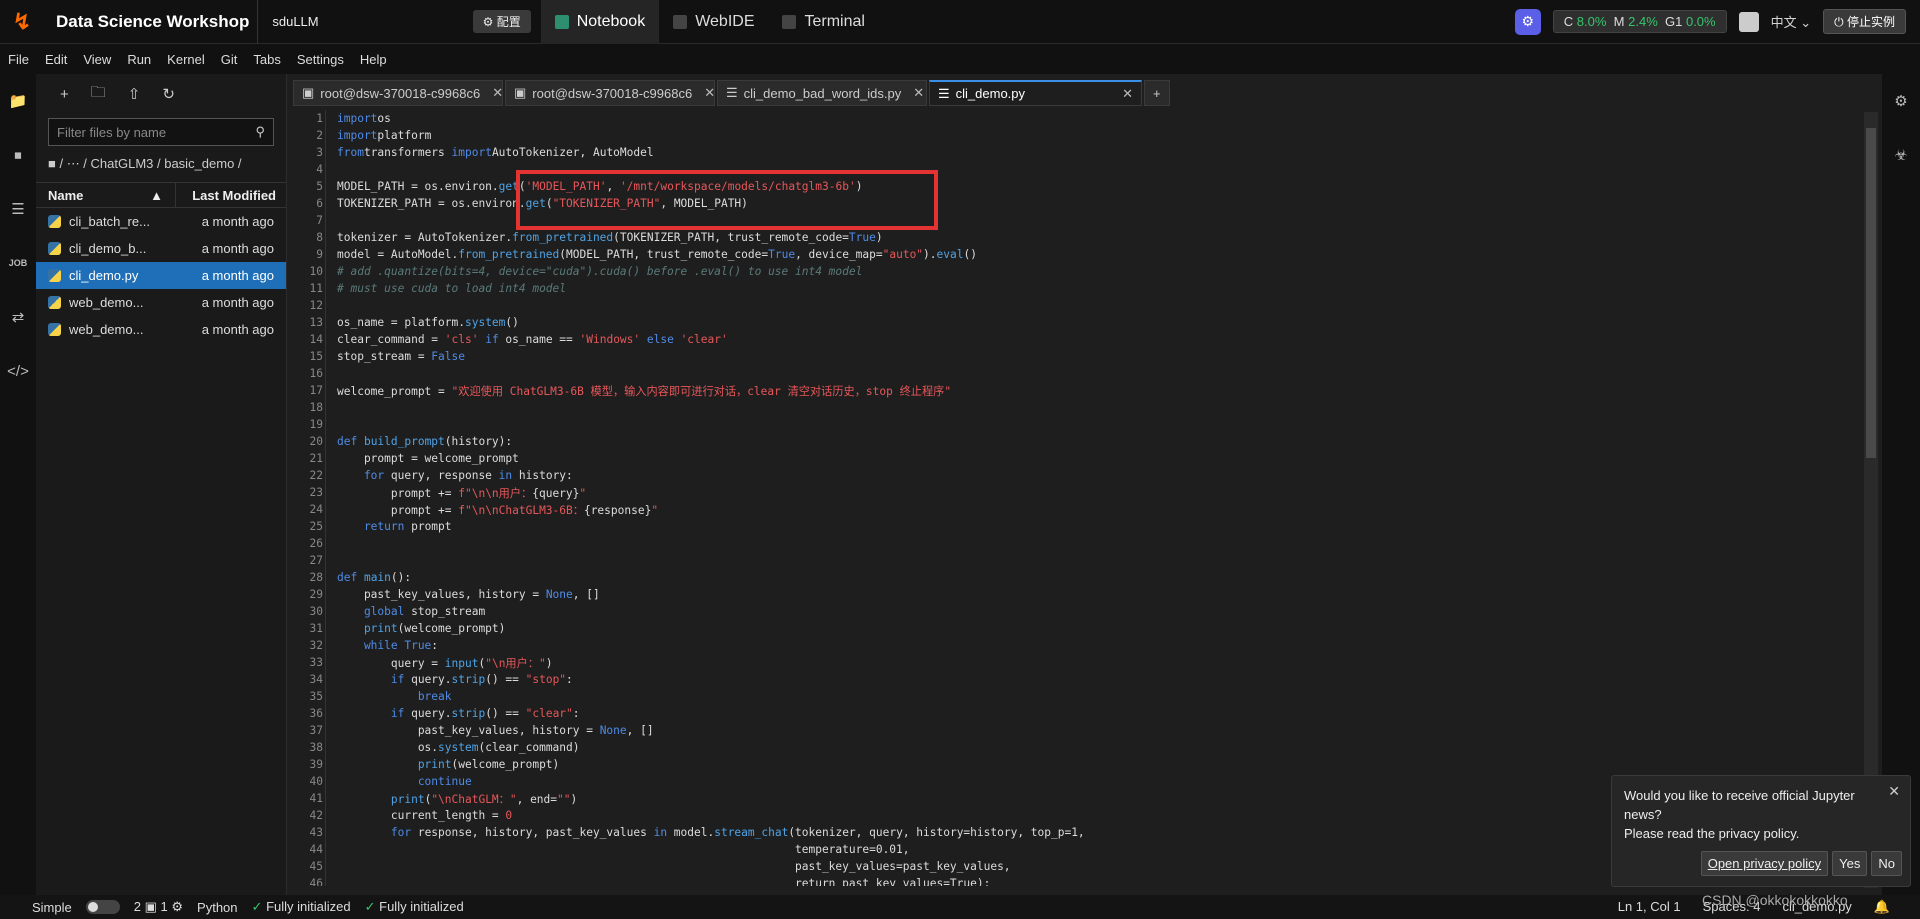  I want to click on kernel-count: 2 ▣ 1 ⚙, so click(158, 907).